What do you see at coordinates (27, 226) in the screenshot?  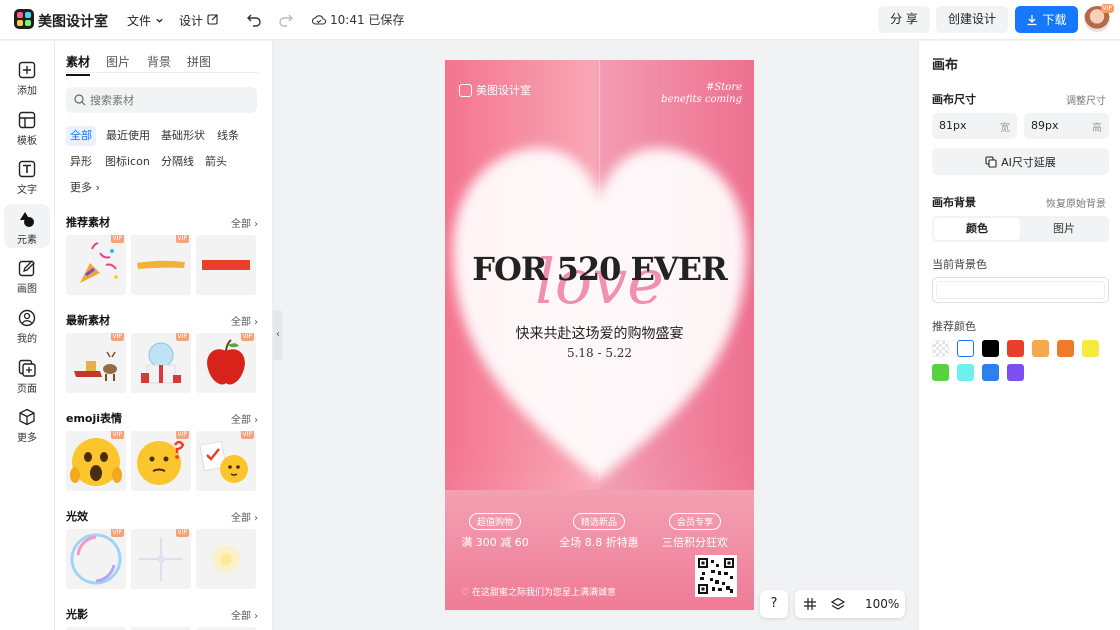 I see `rail-item-elements: 元素` at bounding box center [27, 226].